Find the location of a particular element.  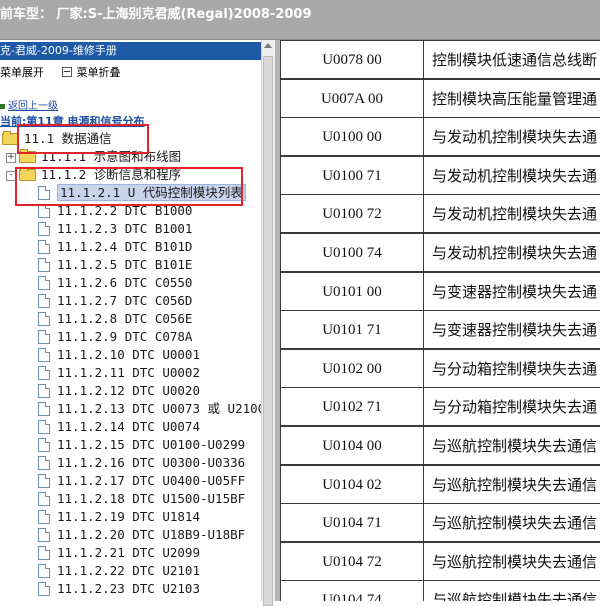

tree-doc-item: 11.1.2.10 DTC U0001 is located at coordinates (119, 355).